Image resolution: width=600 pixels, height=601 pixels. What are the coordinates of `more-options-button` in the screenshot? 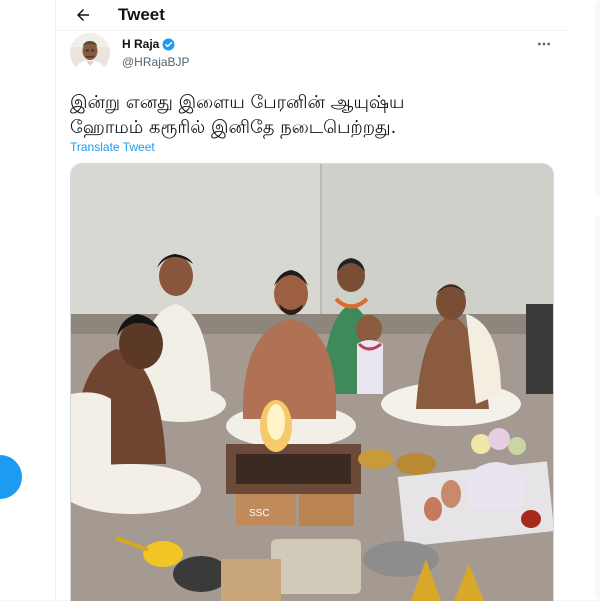 It's located at (544, 44).